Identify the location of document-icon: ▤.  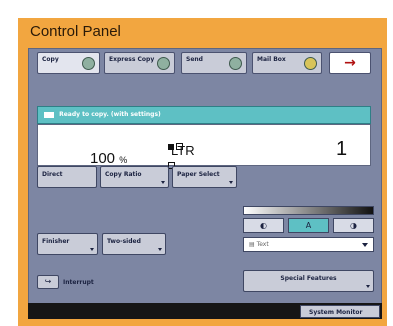
(253, 244).